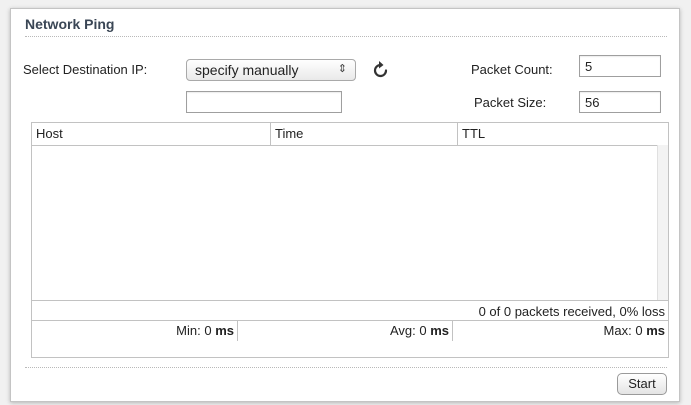  What do you see at coordinates (512, 69) in the screenshot?
I see `packet-count-label: Packet Count:` at bounding box center [512, 69].